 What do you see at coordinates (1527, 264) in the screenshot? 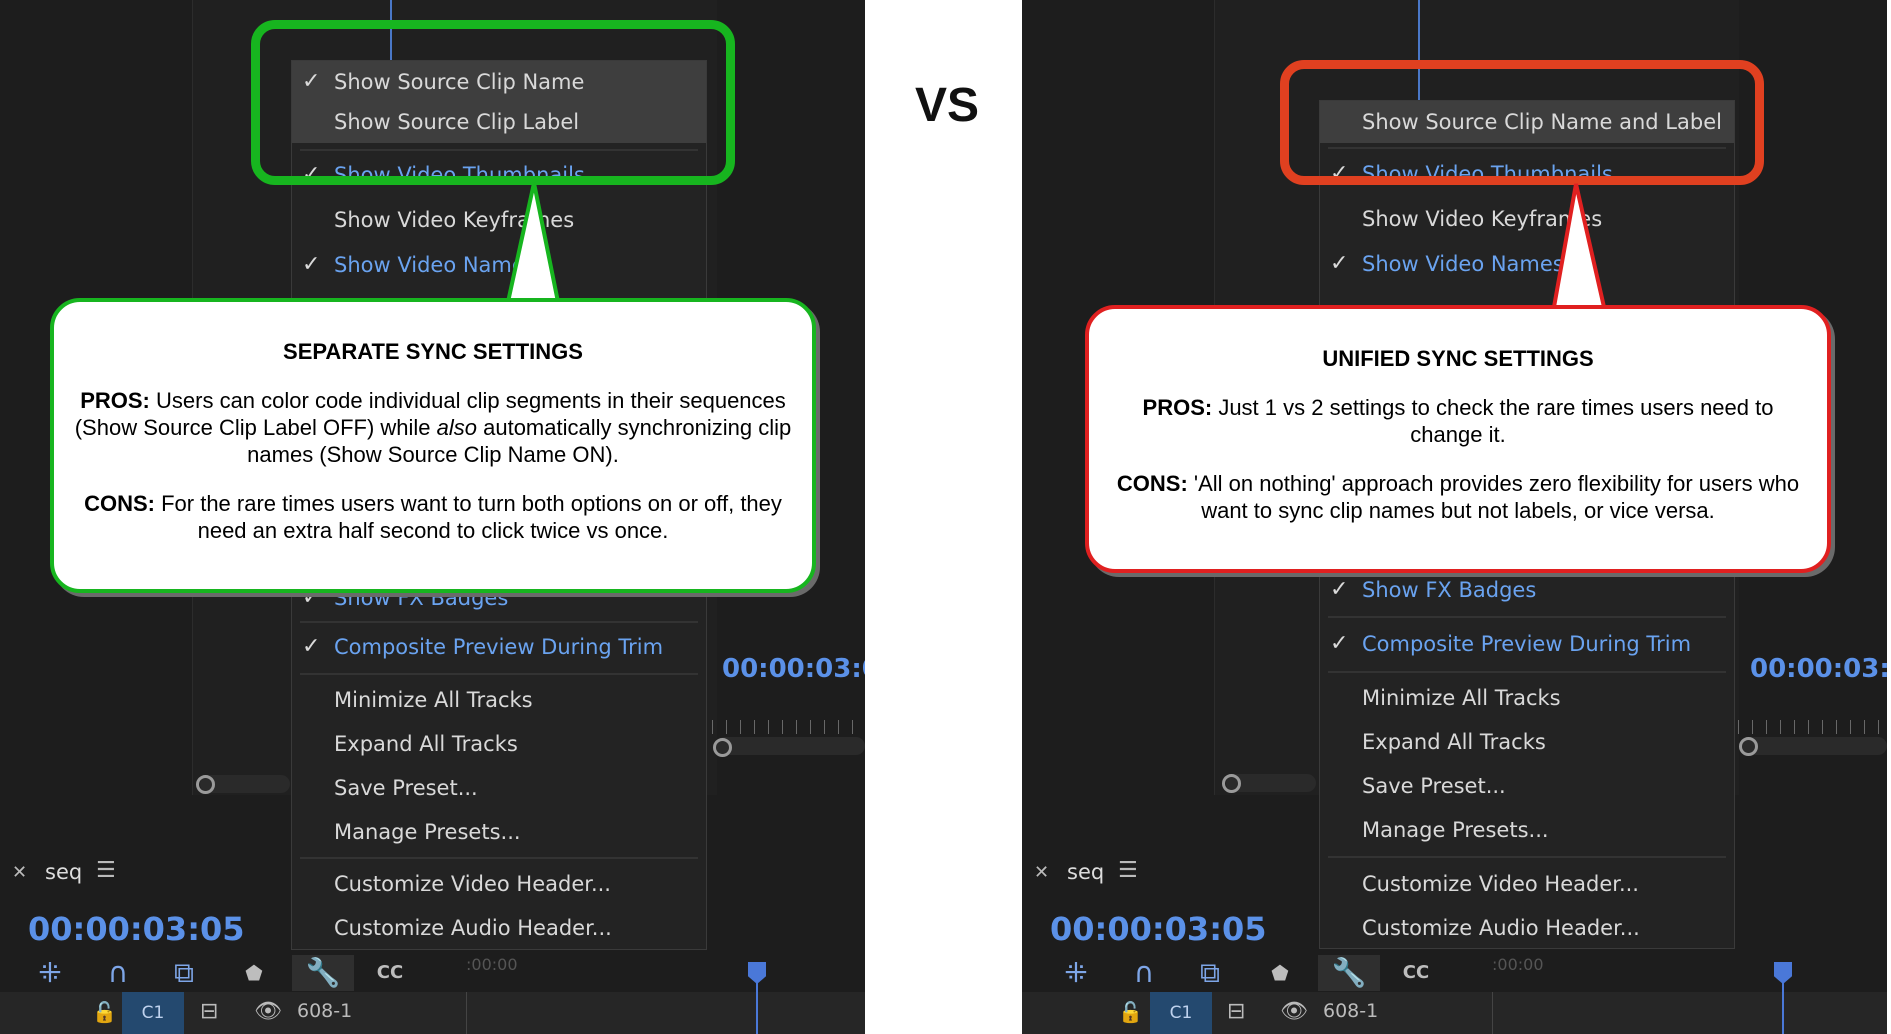
I see `menu-item-show-video-names: ✓ Show Video Names` at bounding box center [1527, 264].